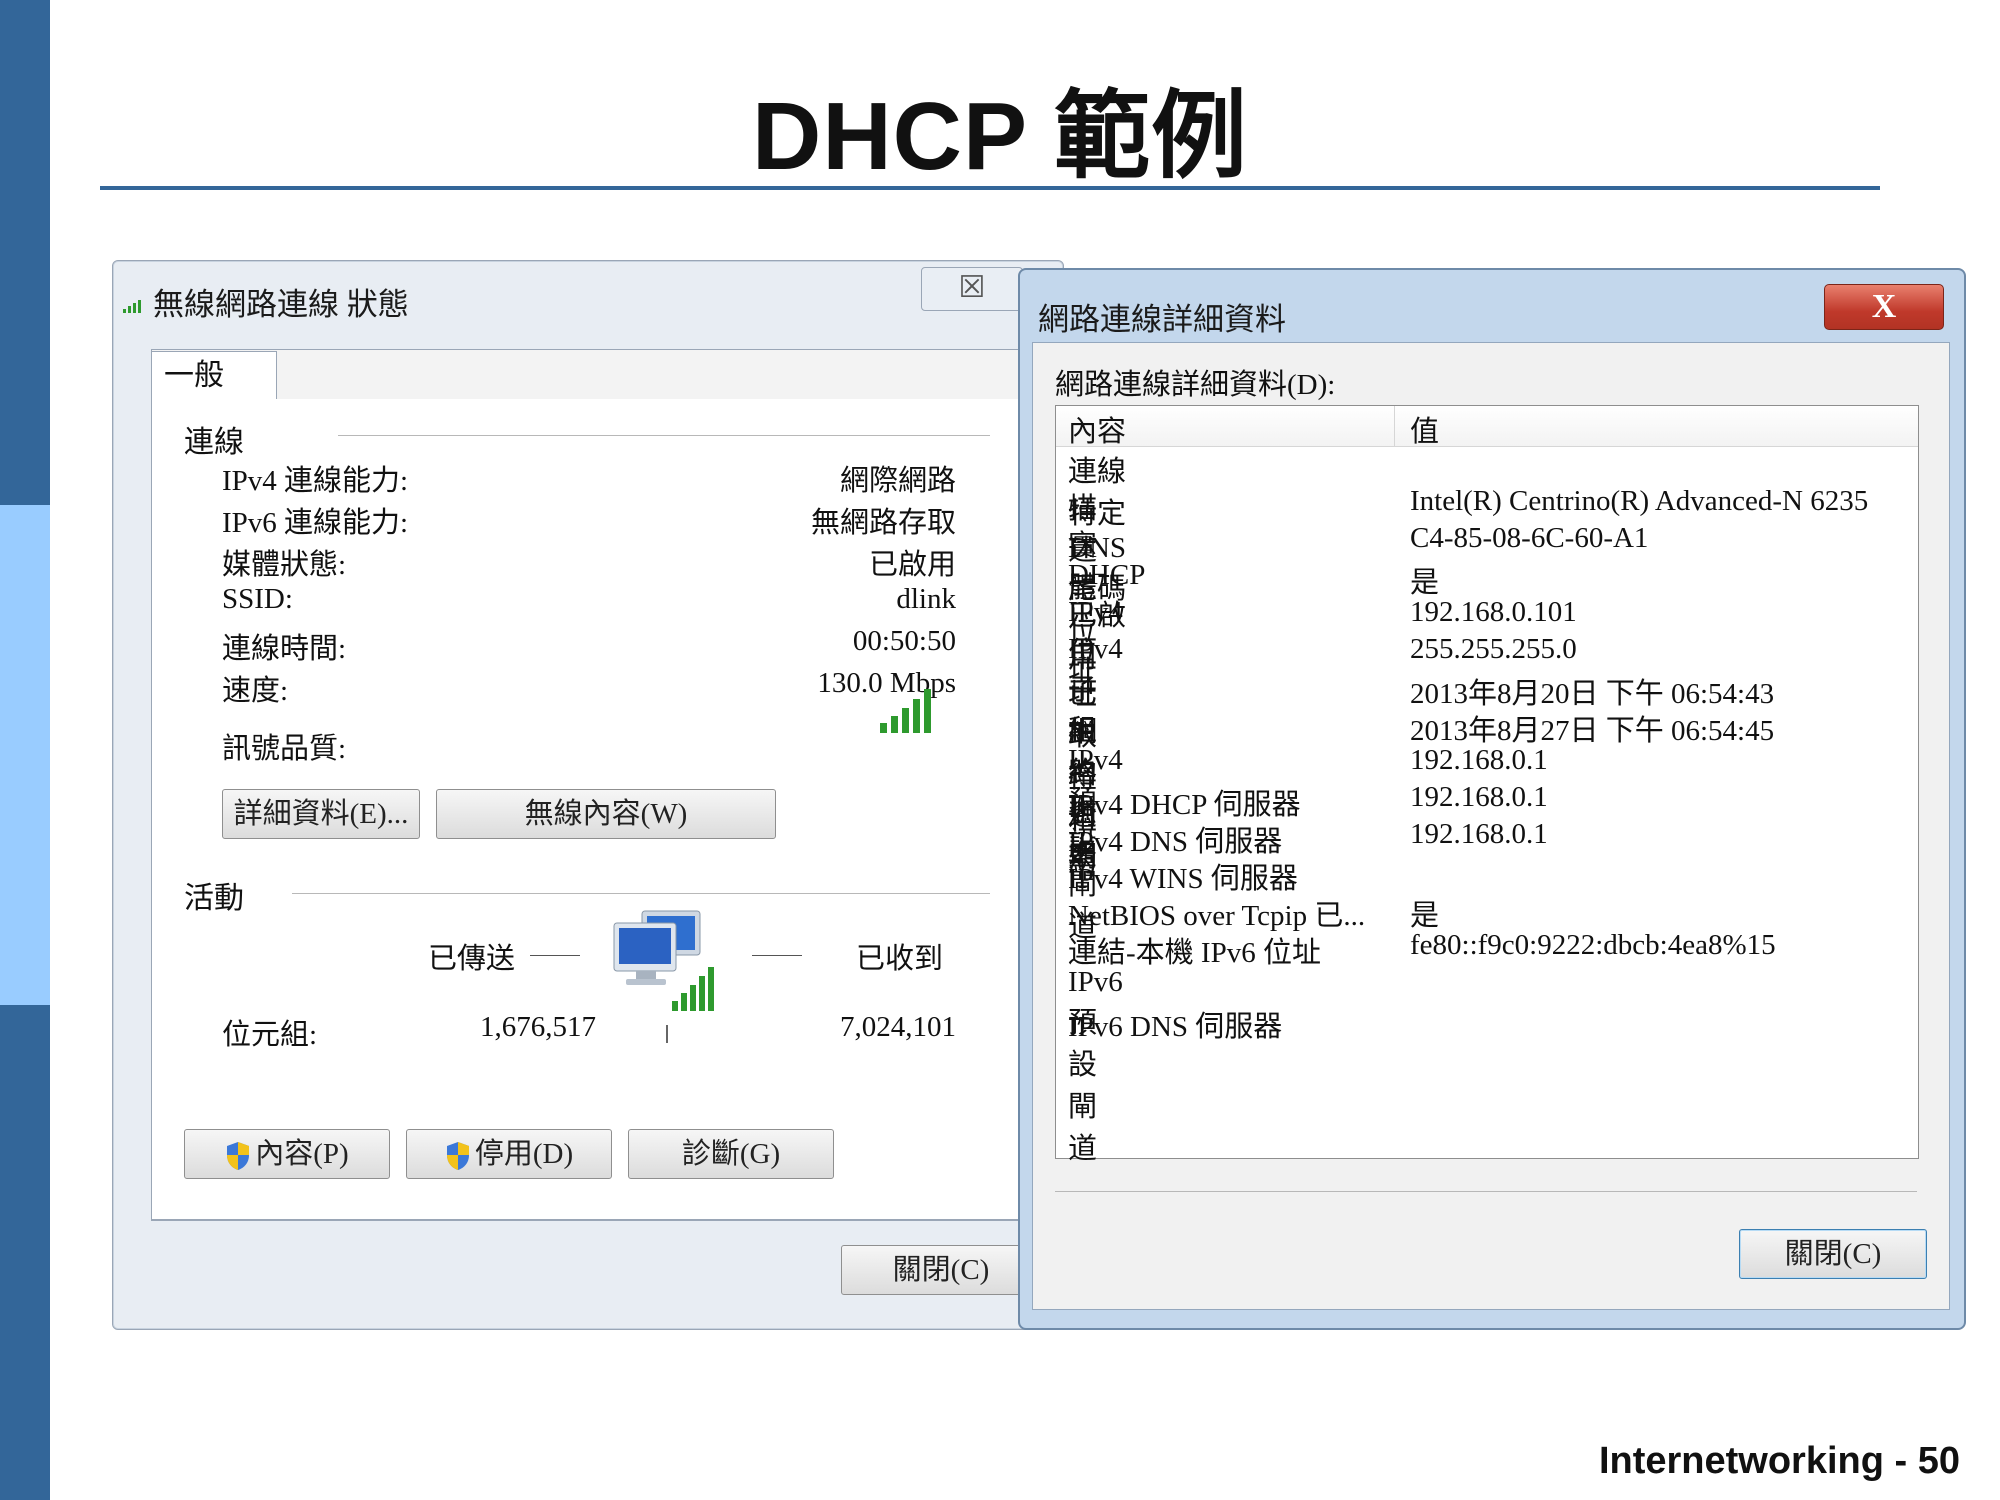 Image resolution: width=2000 pixels, height=1500 pixels. Describe the element at coordinates (132, 306) in the screenshot. I see `wireless-signal-icon` at that location.